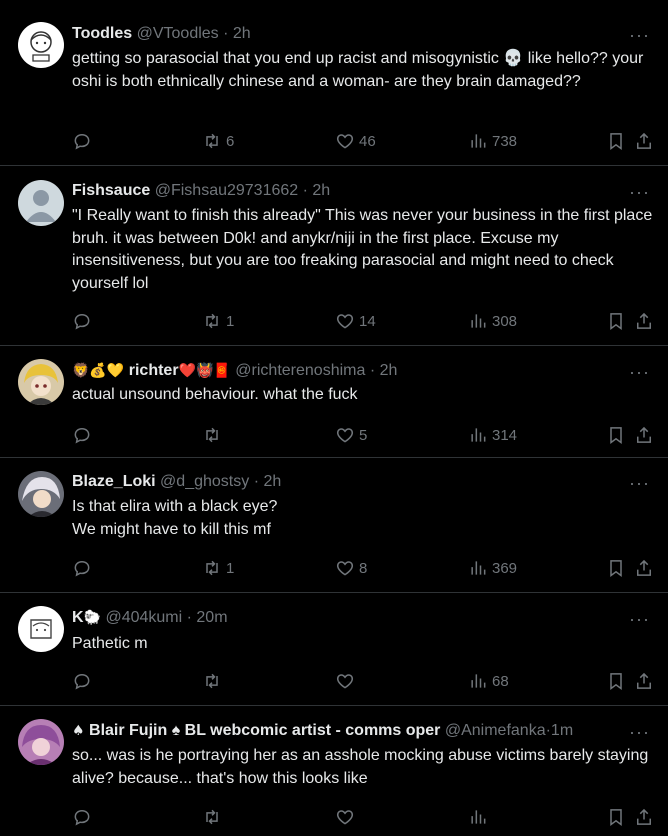 This screenshot has width=668, height=836. I want to click on views-button: 308, so click(492, 321).